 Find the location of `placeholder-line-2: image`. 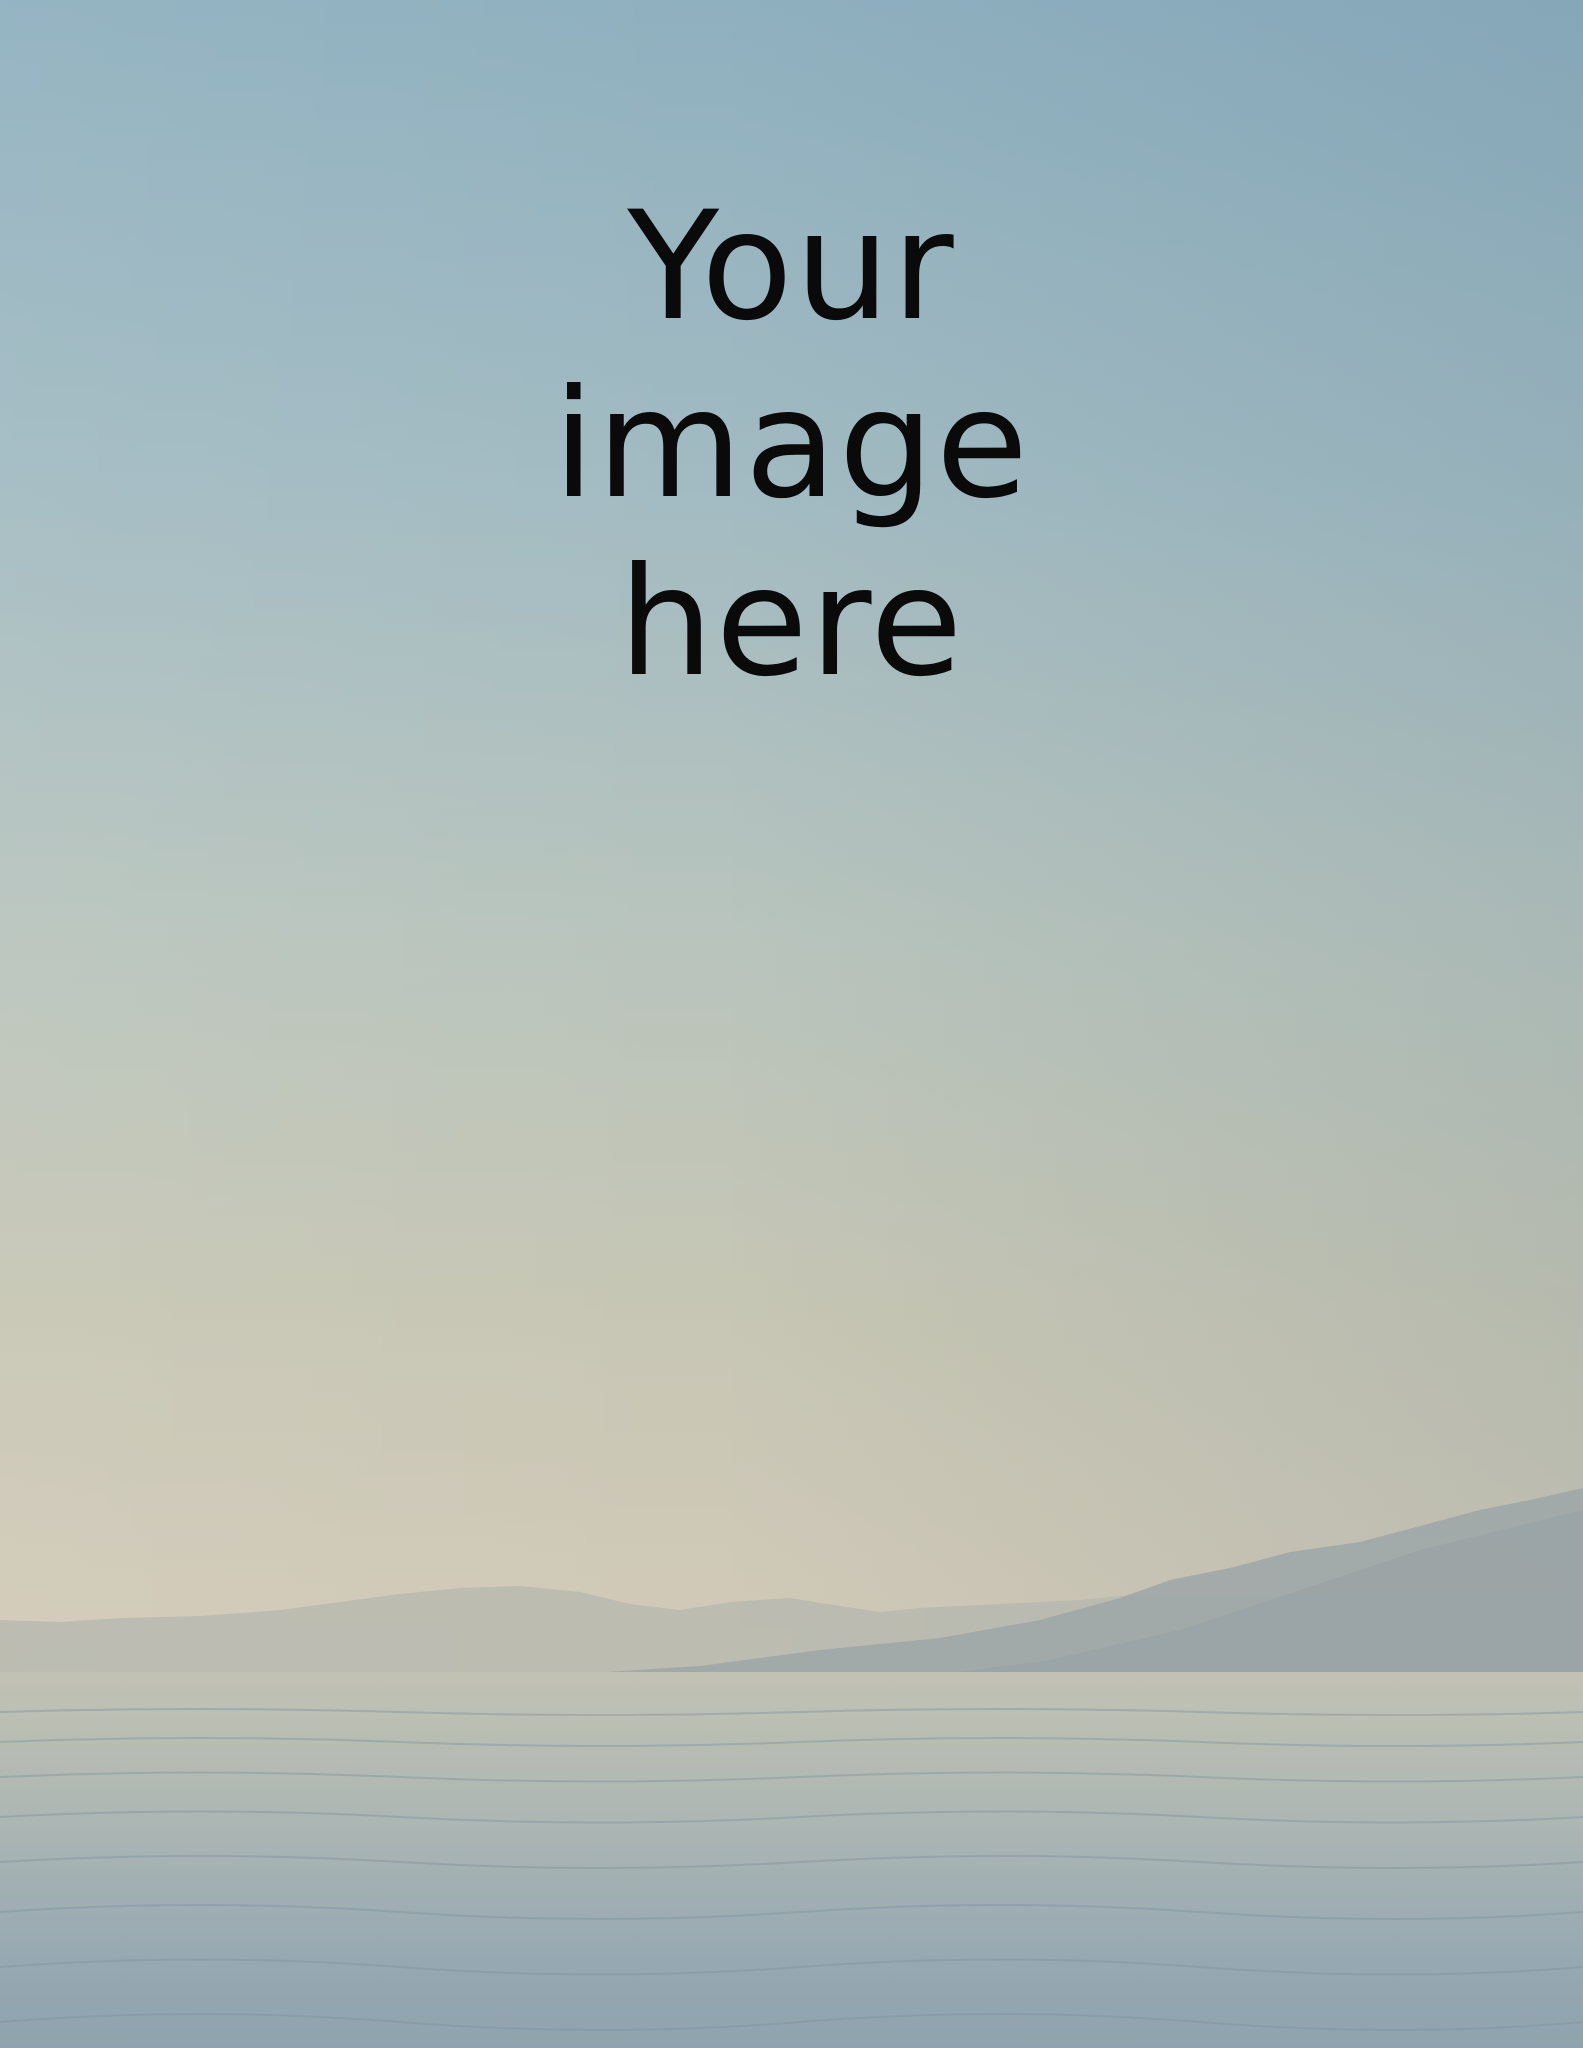

placeholder-line-2: image is located at coordinates (791, 445).